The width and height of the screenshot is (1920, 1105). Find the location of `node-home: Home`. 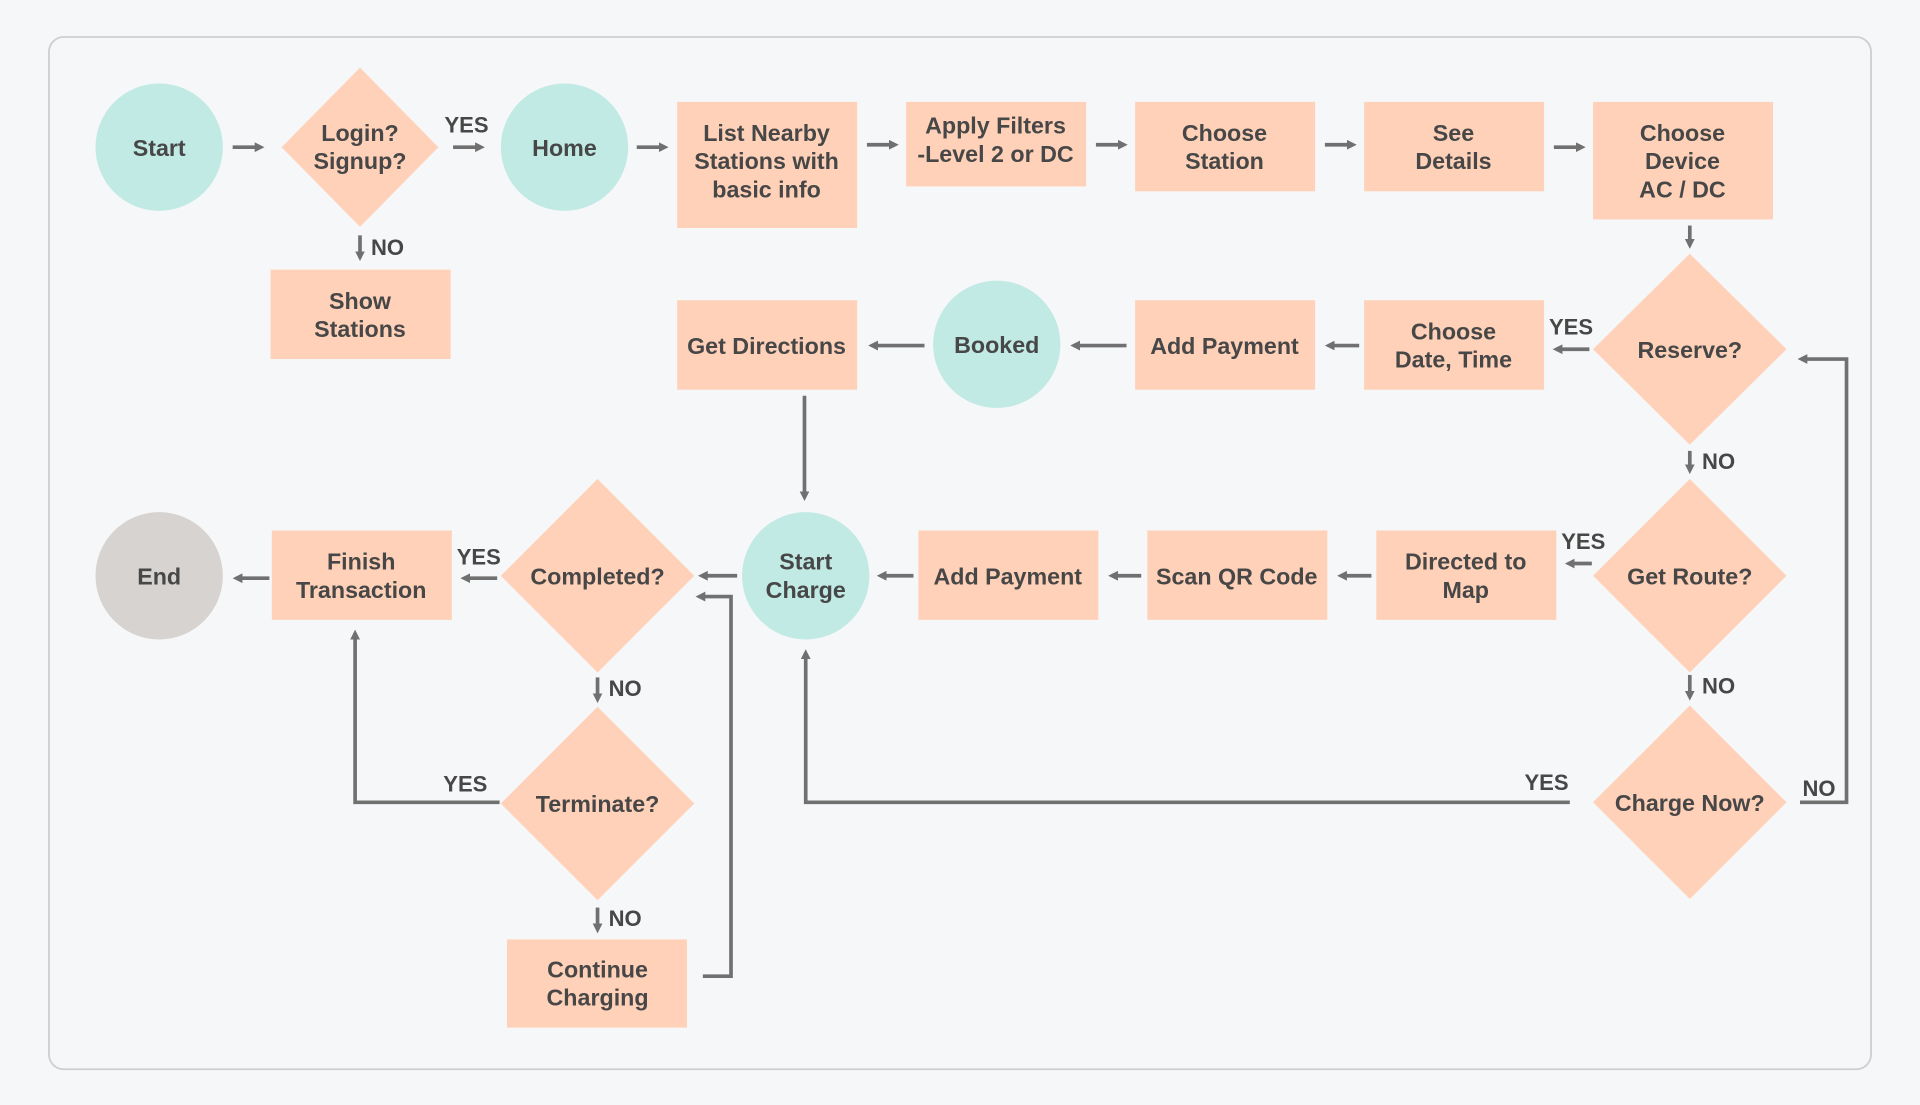

node-home: Home is located at coordinates (564, 147).